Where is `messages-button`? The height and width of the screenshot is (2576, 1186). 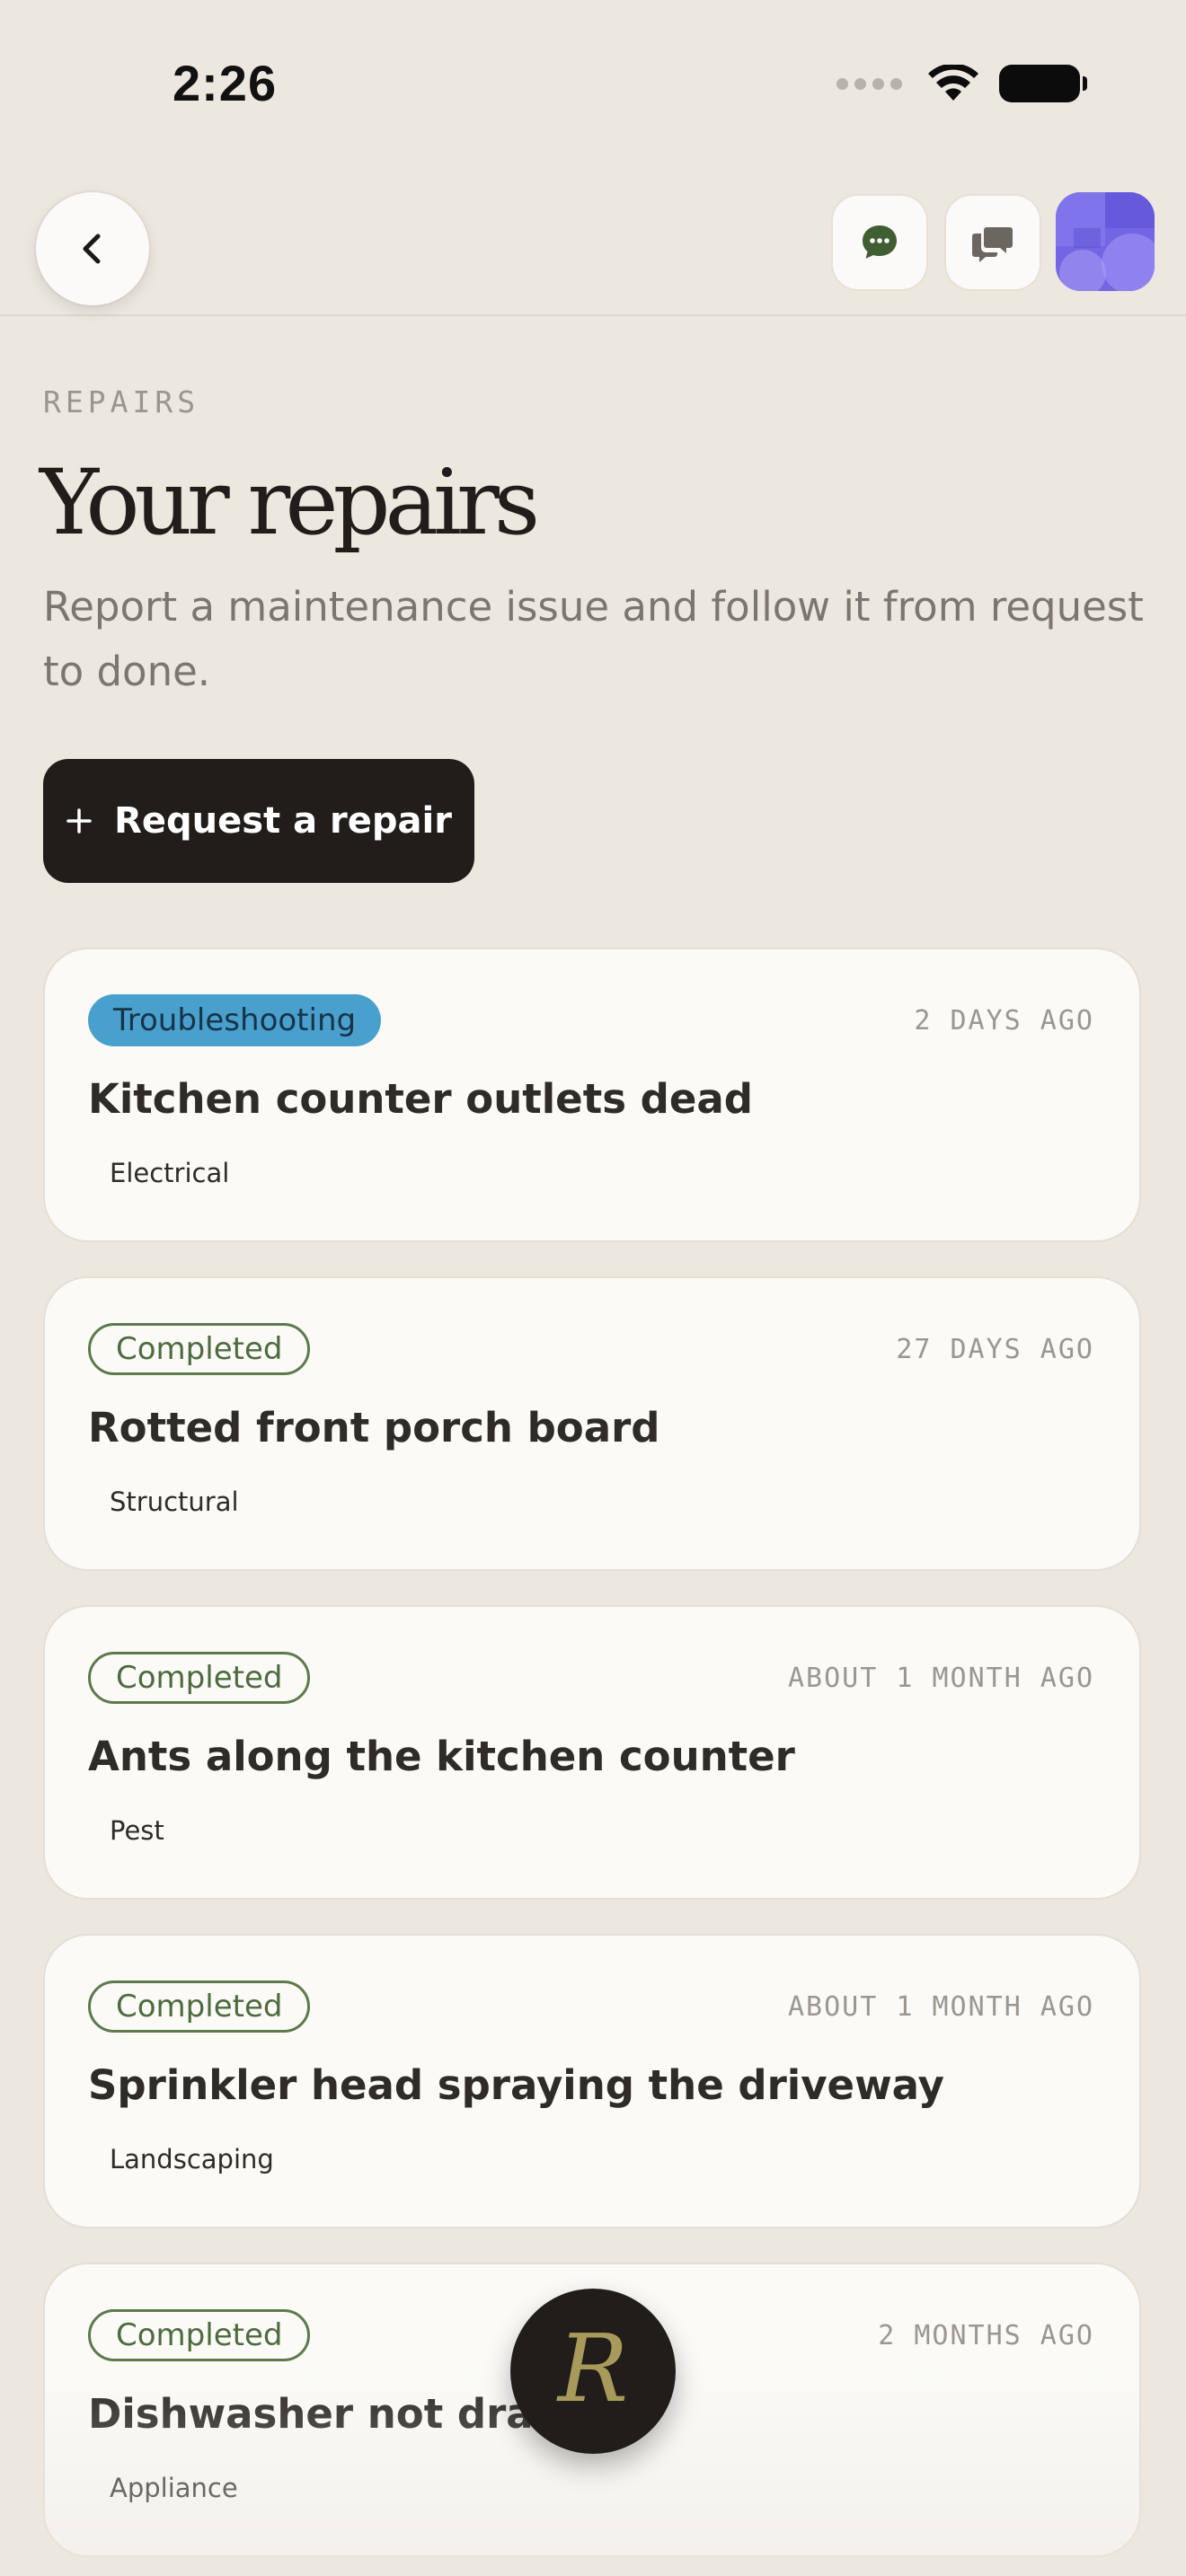
messages-button is located at coordinates (993, 242).